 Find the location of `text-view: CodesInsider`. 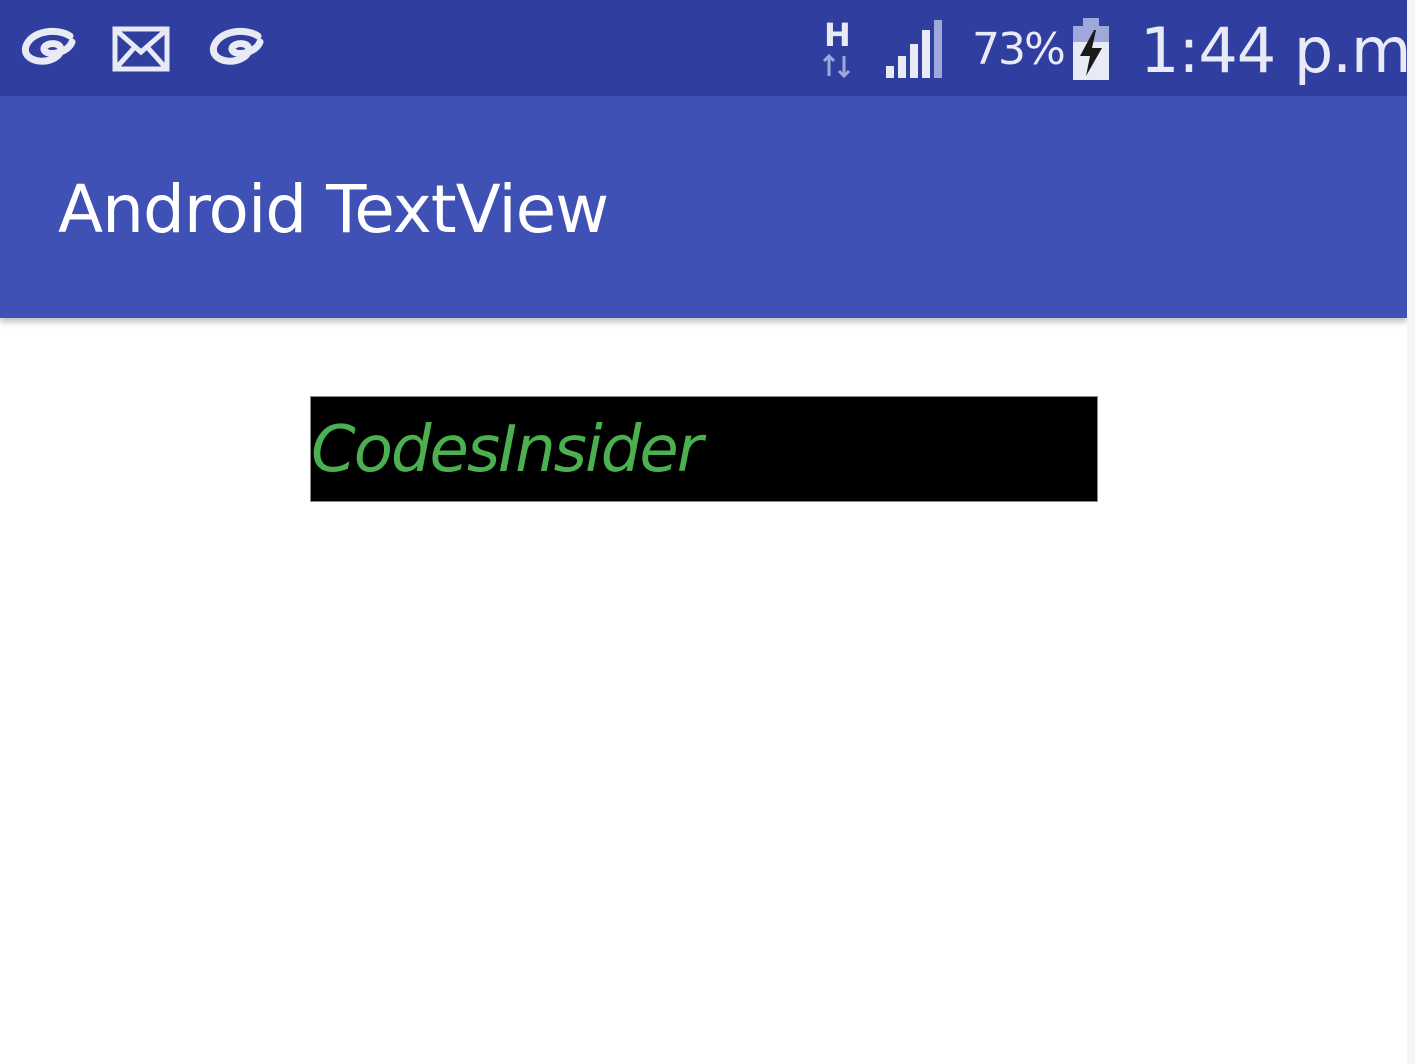

text-view: CodesInsider is located at coordinates (704, 449).